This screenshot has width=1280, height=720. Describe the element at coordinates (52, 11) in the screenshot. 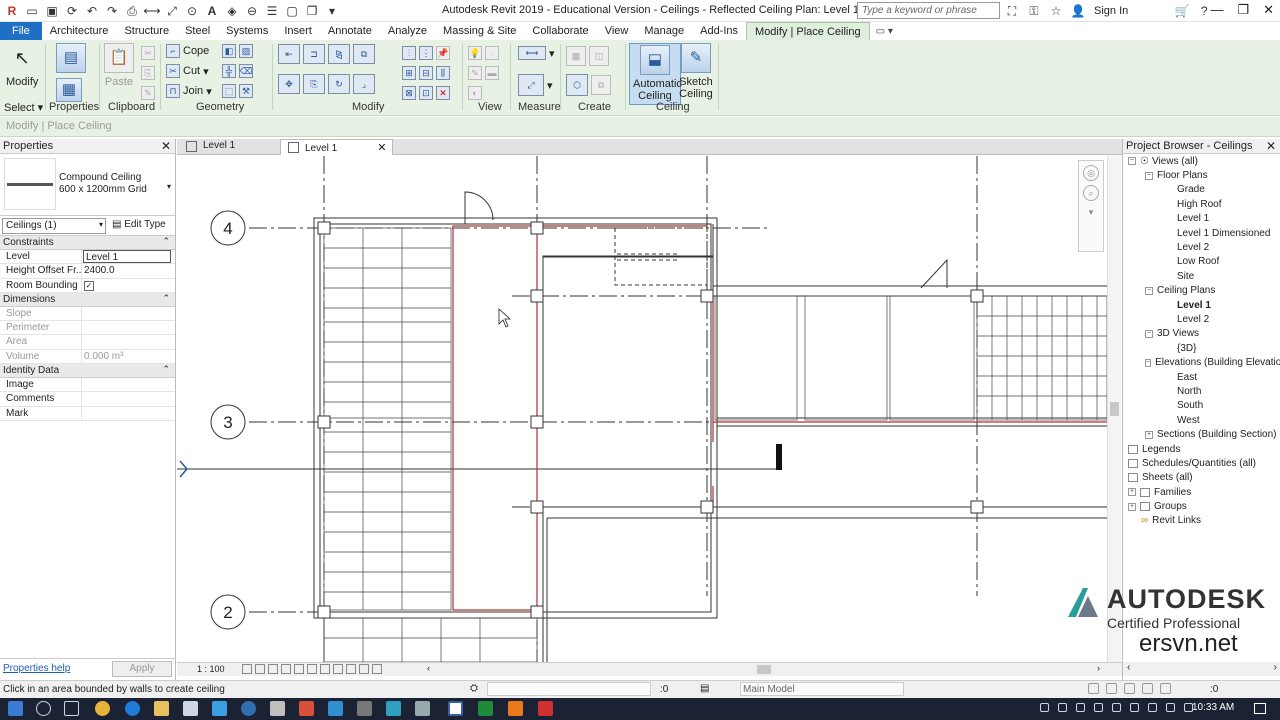

I see `save-icon: ▣` at that location.